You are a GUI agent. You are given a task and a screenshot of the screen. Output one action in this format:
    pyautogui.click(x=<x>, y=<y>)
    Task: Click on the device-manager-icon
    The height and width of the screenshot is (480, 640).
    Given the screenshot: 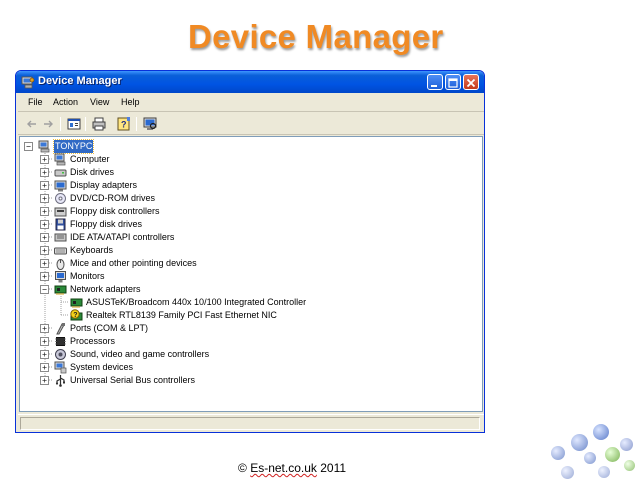 What is the action you would take?
    pyautogui.click(x=28, y=82)
    